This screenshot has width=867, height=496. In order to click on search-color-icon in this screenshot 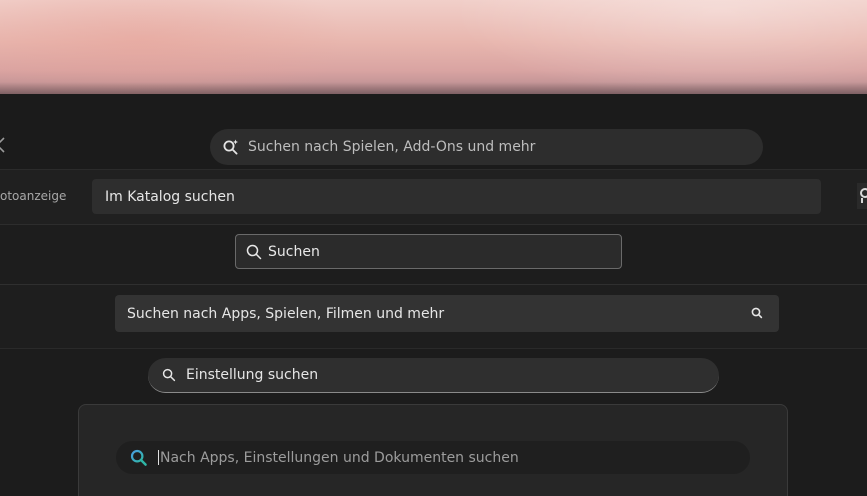, I will do `click(139, 458)`.